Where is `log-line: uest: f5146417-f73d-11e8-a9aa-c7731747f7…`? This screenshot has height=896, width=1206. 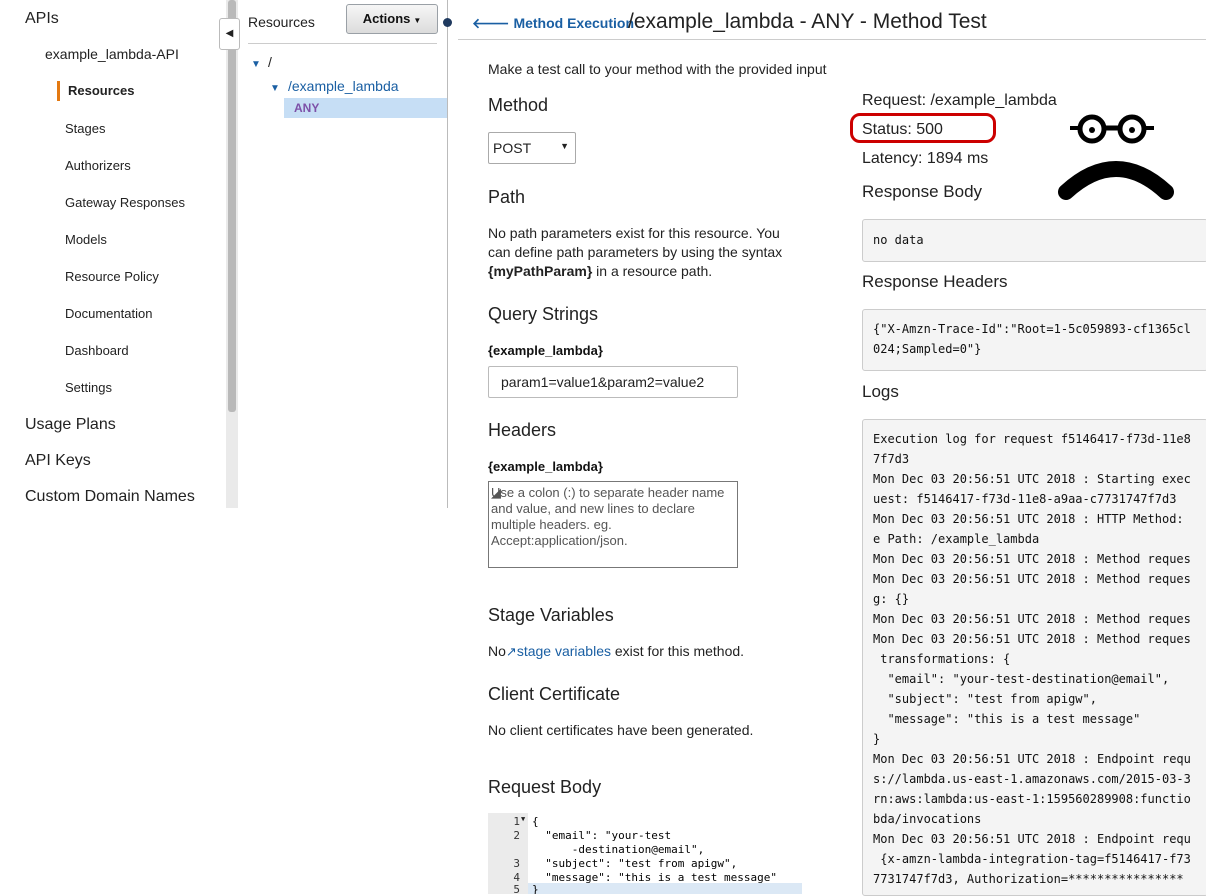 log-line: uest: f5146417-f73d-11e8-a9aa-c7731747f7… is located at coordinates (1025, 499).